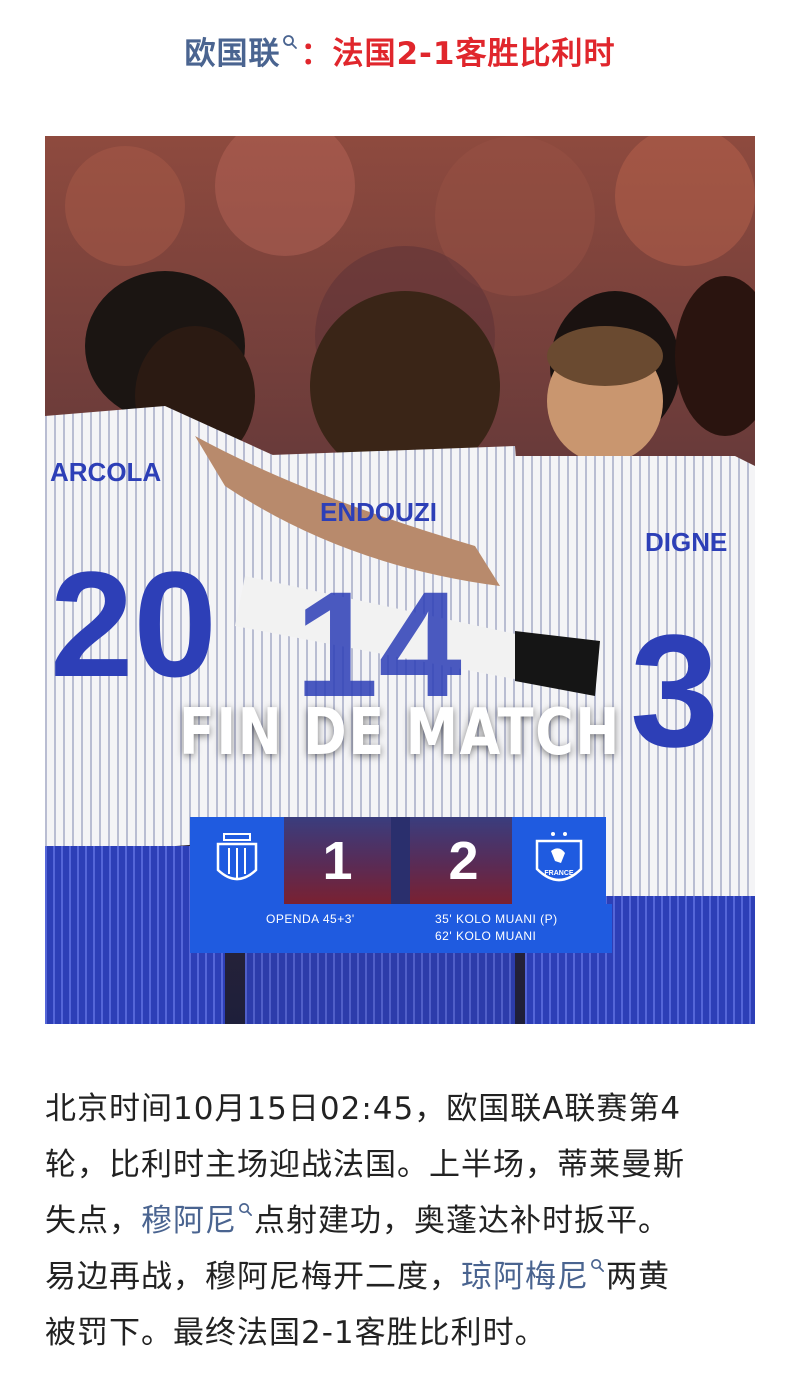 The image size is (800, 1386). Describe the element at coordinates (296, 1333) in the screenshot. I see `article-line: 被罚下。最终法国2-1客胜比利时。` at that location.